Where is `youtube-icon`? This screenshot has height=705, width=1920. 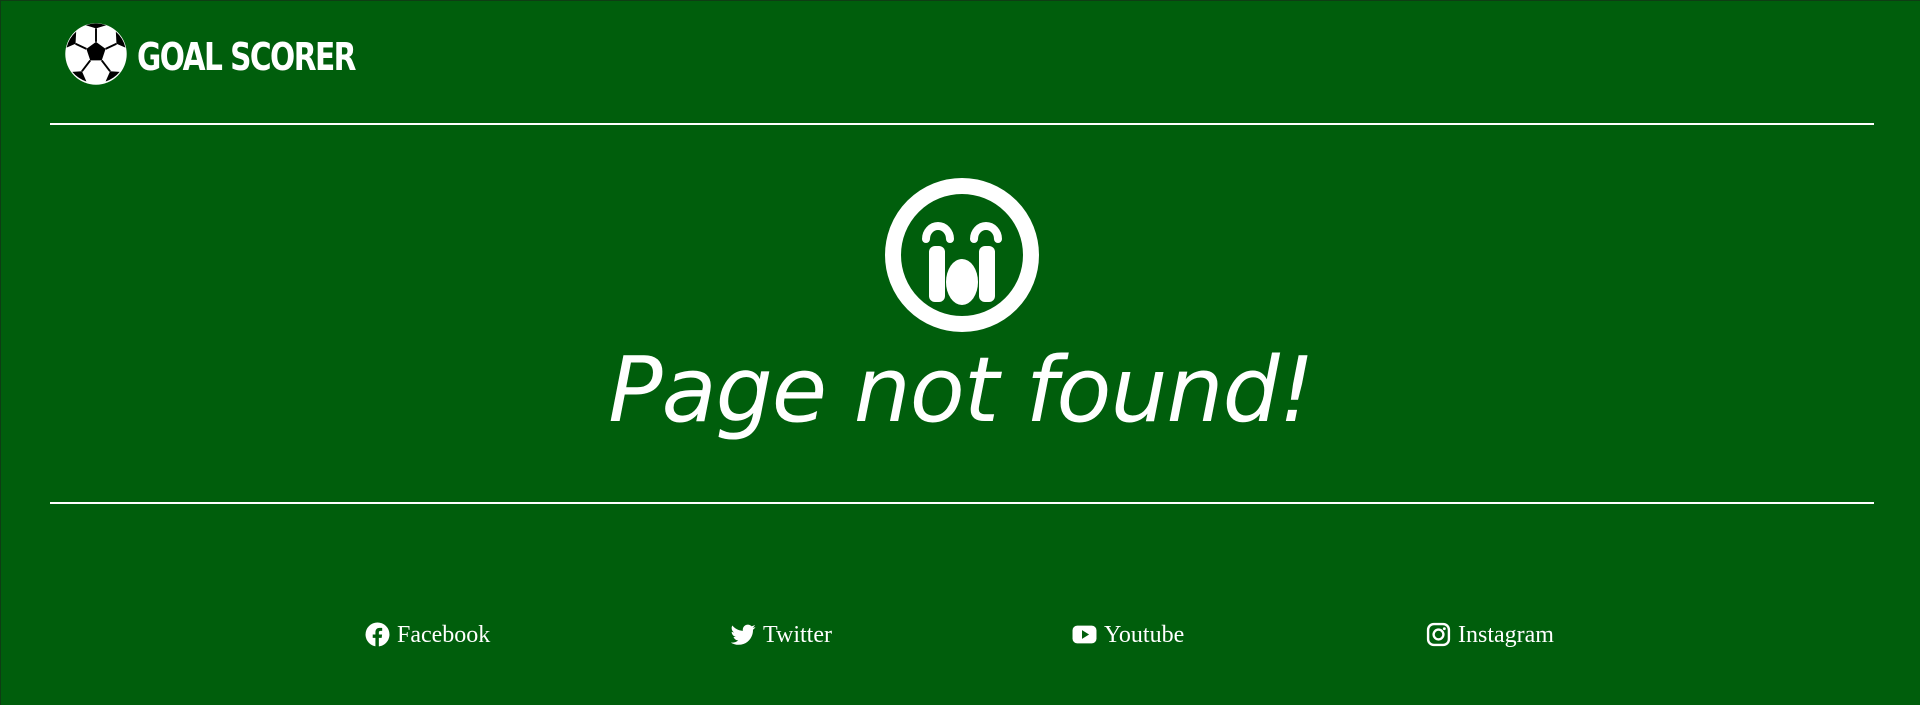
youtube-icon is located at coordinates (1084, 634).